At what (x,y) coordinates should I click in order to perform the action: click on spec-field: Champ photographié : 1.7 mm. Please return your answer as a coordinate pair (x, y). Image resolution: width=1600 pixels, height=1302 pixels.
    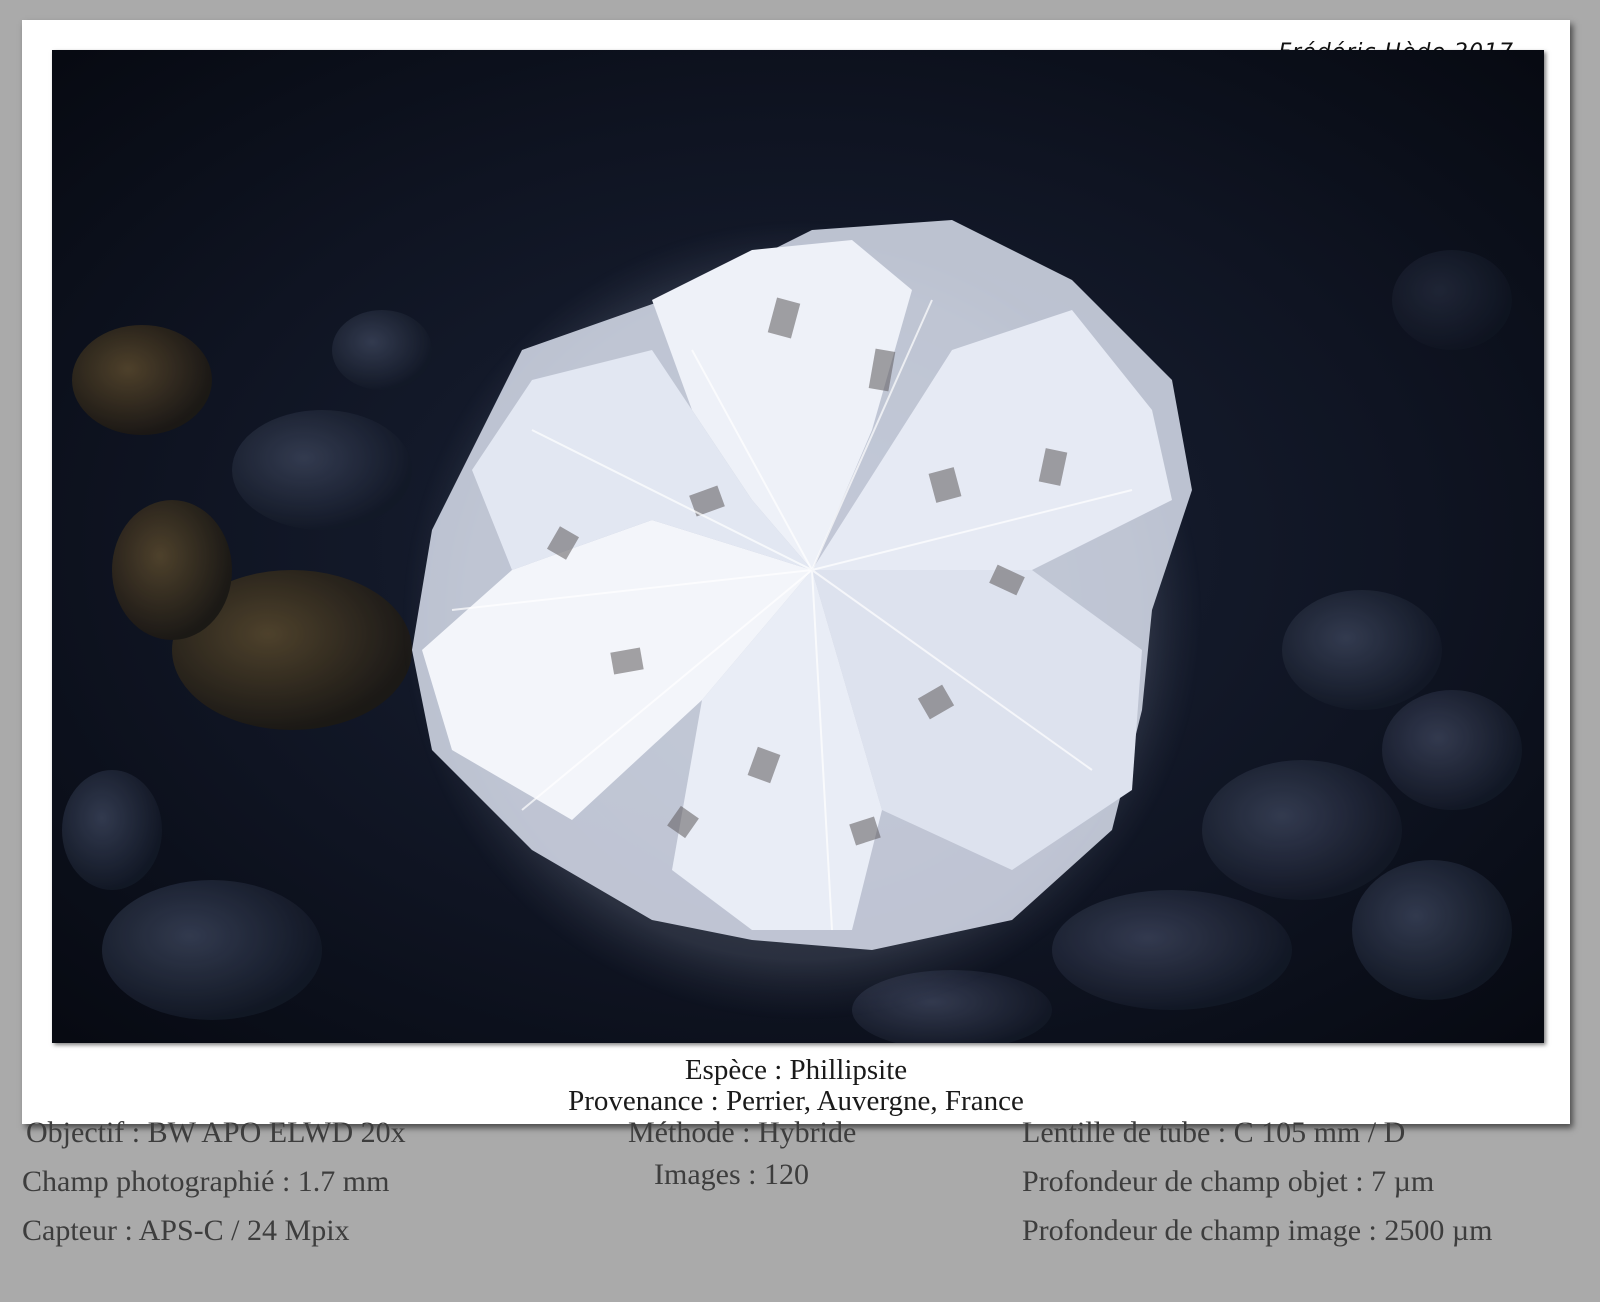
    Looking at the image, I should click on (206, 1181).